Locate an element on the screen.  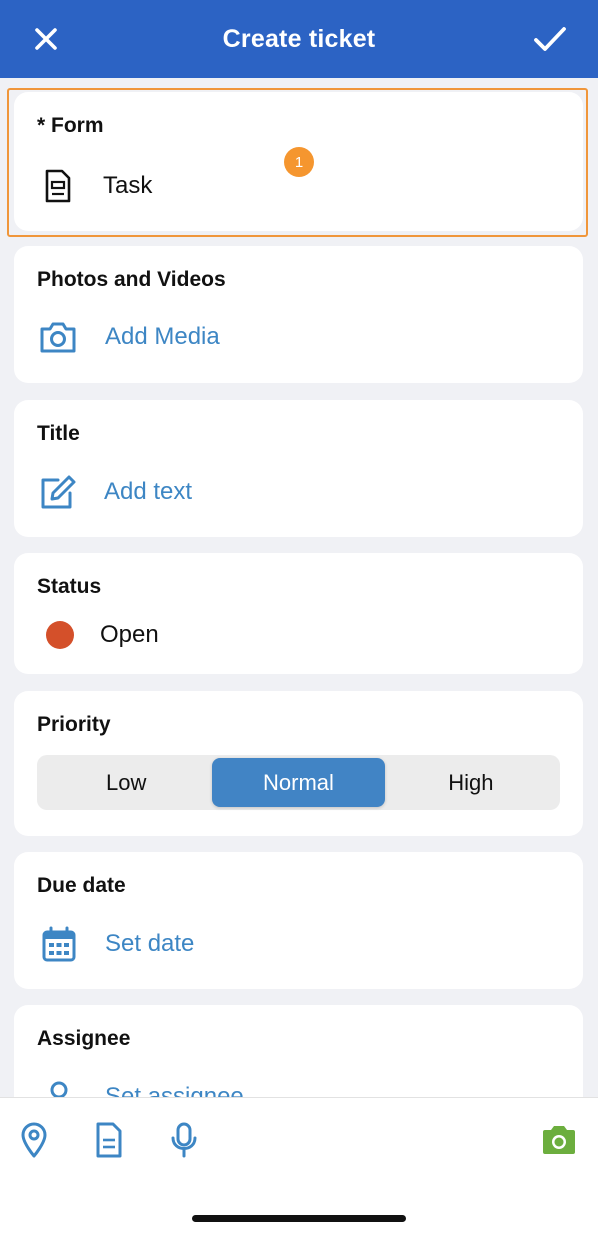
voice-note-button is located at coordinates (184, 1140).